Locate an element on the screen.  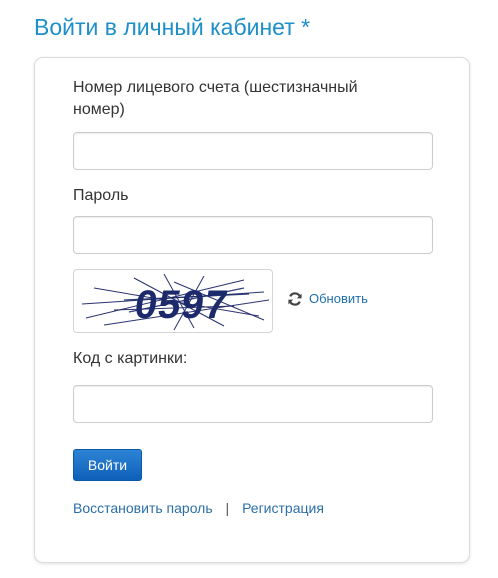
refresh-captcha-link: Обновить is located at coordinates (327, 299).